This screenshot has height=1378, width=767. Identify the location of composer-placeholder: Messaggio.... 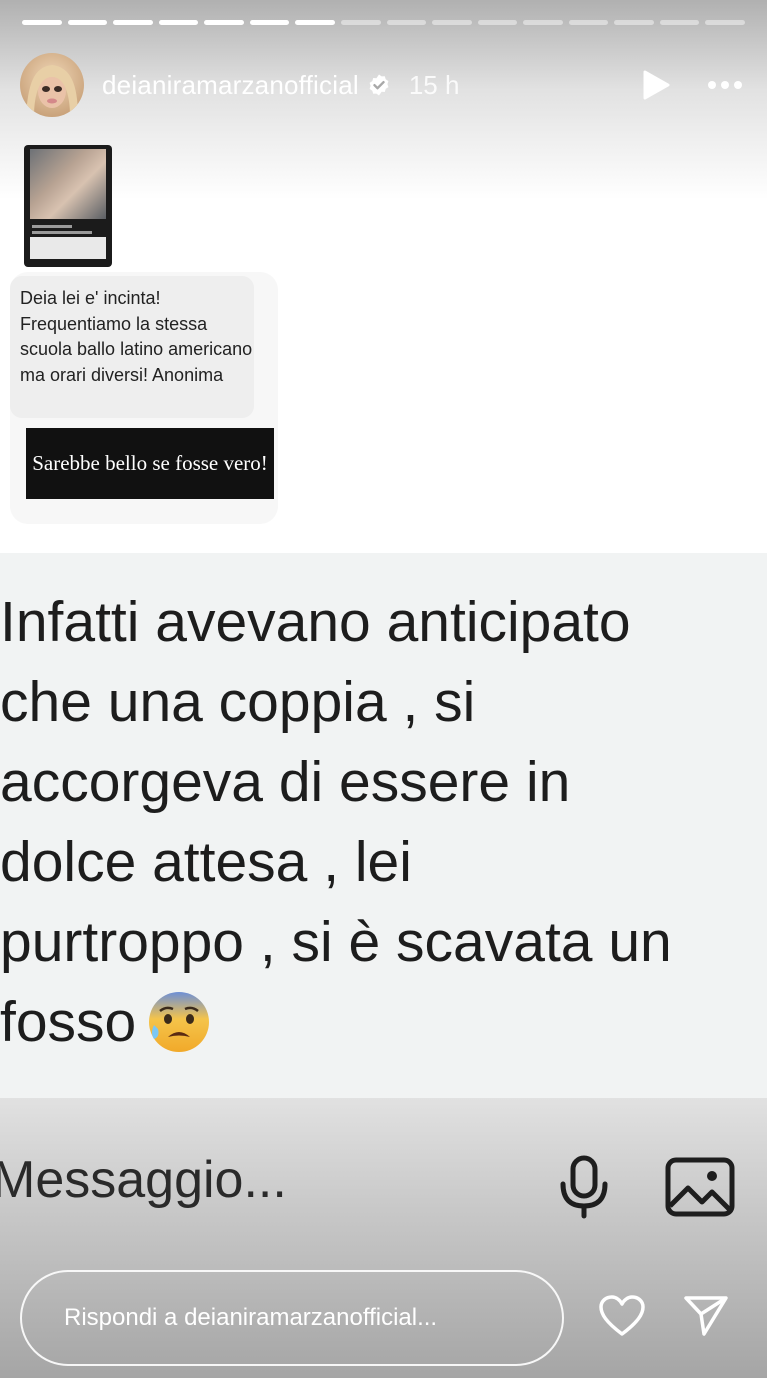
(143, 1180).